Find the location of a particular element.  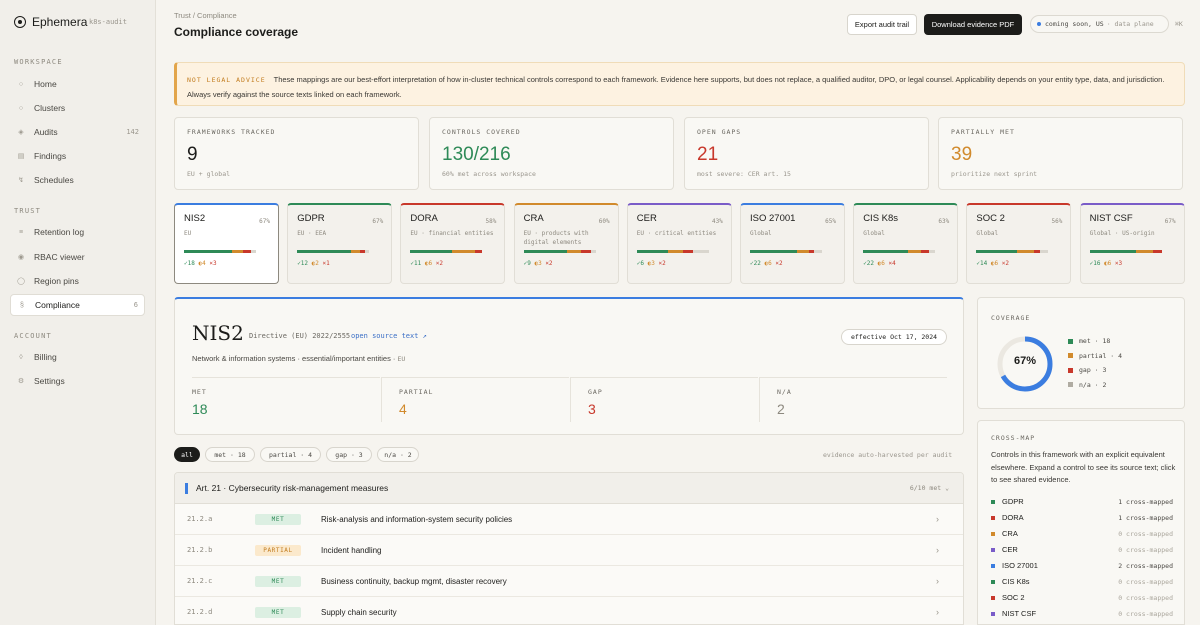

cross-map-item: NIST CSF 0 cross-mapped is located at coordinates (1082, 613).